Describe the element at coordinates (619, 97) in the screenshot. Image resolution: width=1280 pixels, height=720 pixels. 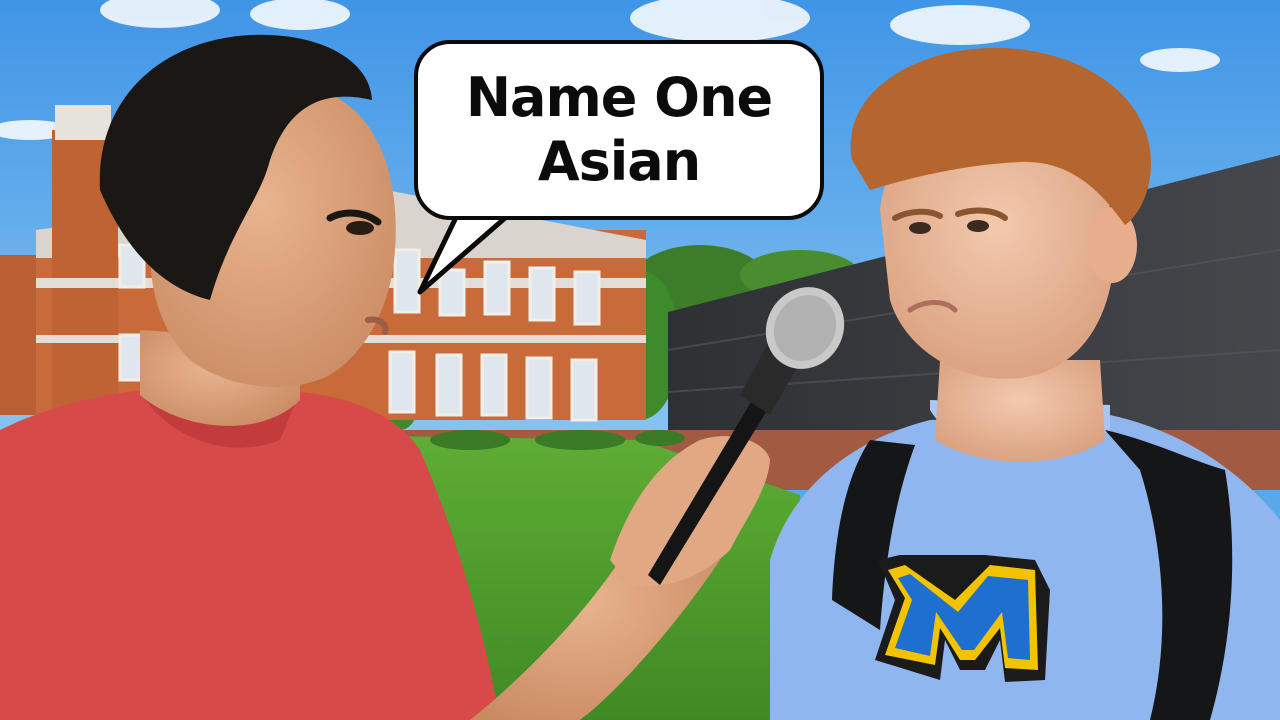
I see `speech-bubble-line-1: Name One` at that location.